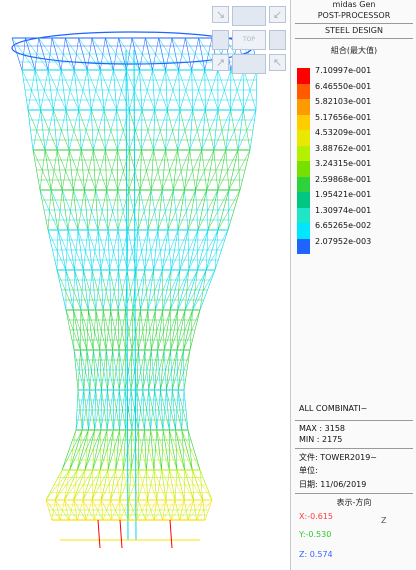 The height and width of the screenshot is (570, 416). I want to click on legend-value: 2.07952e-003, so click(343, 241).